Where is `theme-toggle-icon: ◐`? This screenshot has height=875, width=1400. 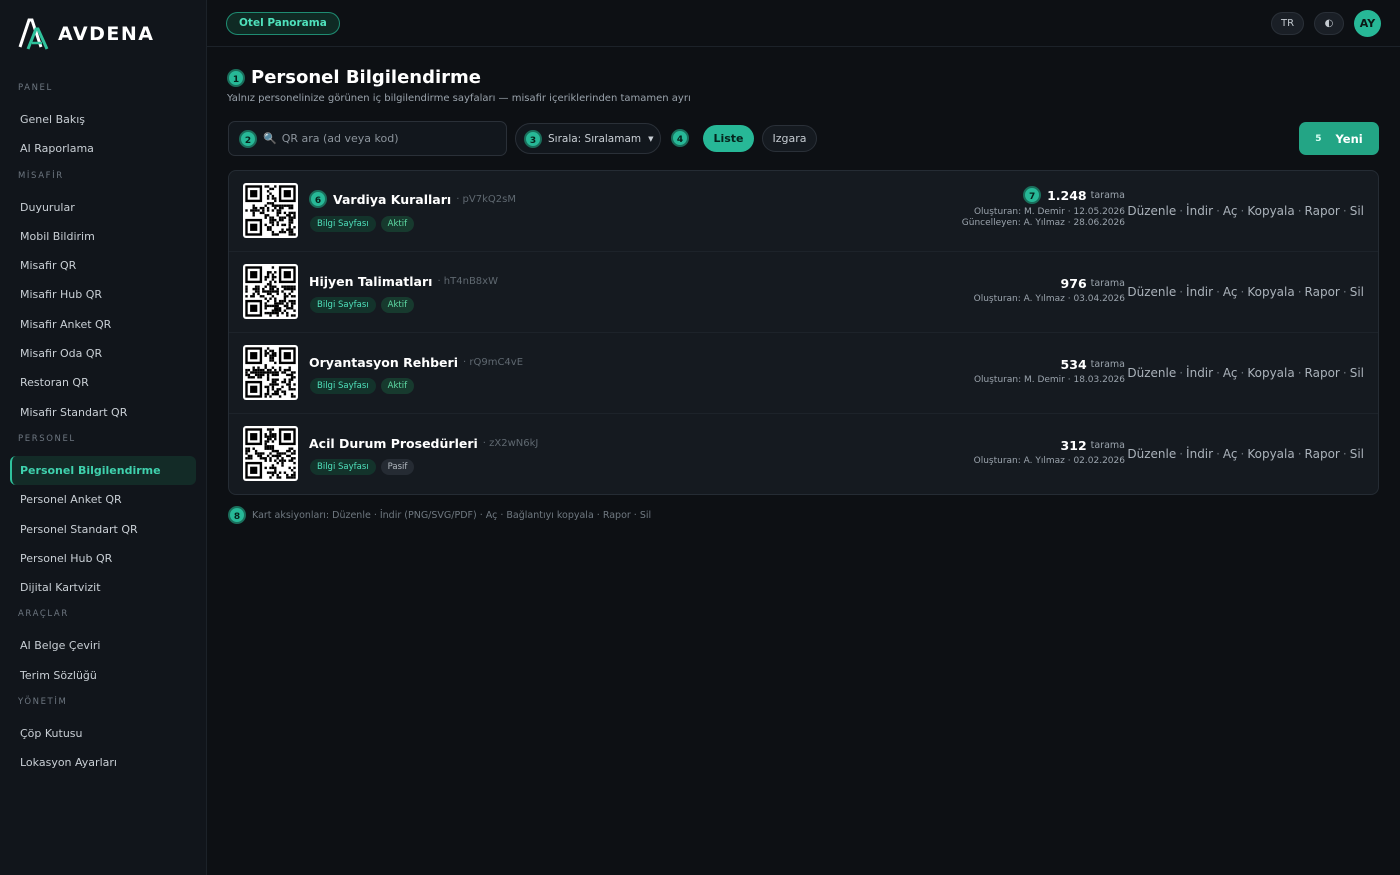 theme-toggle-icon: ◐ is located at coordinates (1329, 23).